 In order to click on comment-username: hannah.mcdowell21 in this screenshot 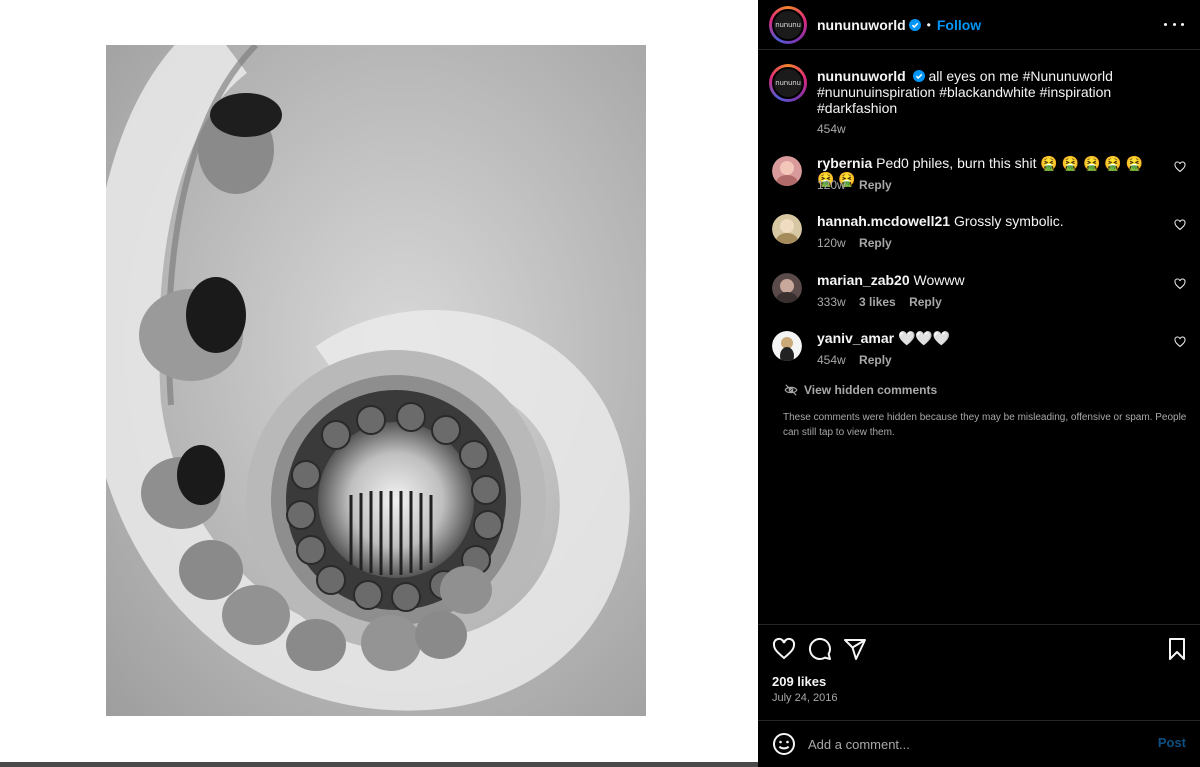, I will do `click(883, 221)`.